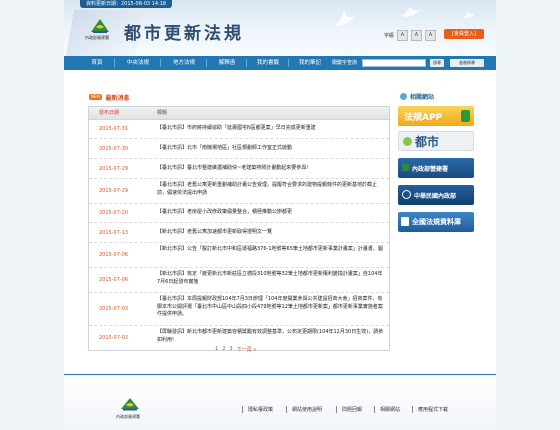  Describe the element at coordinates (394, 63) in the screenshot. I see `search-input` at that location.